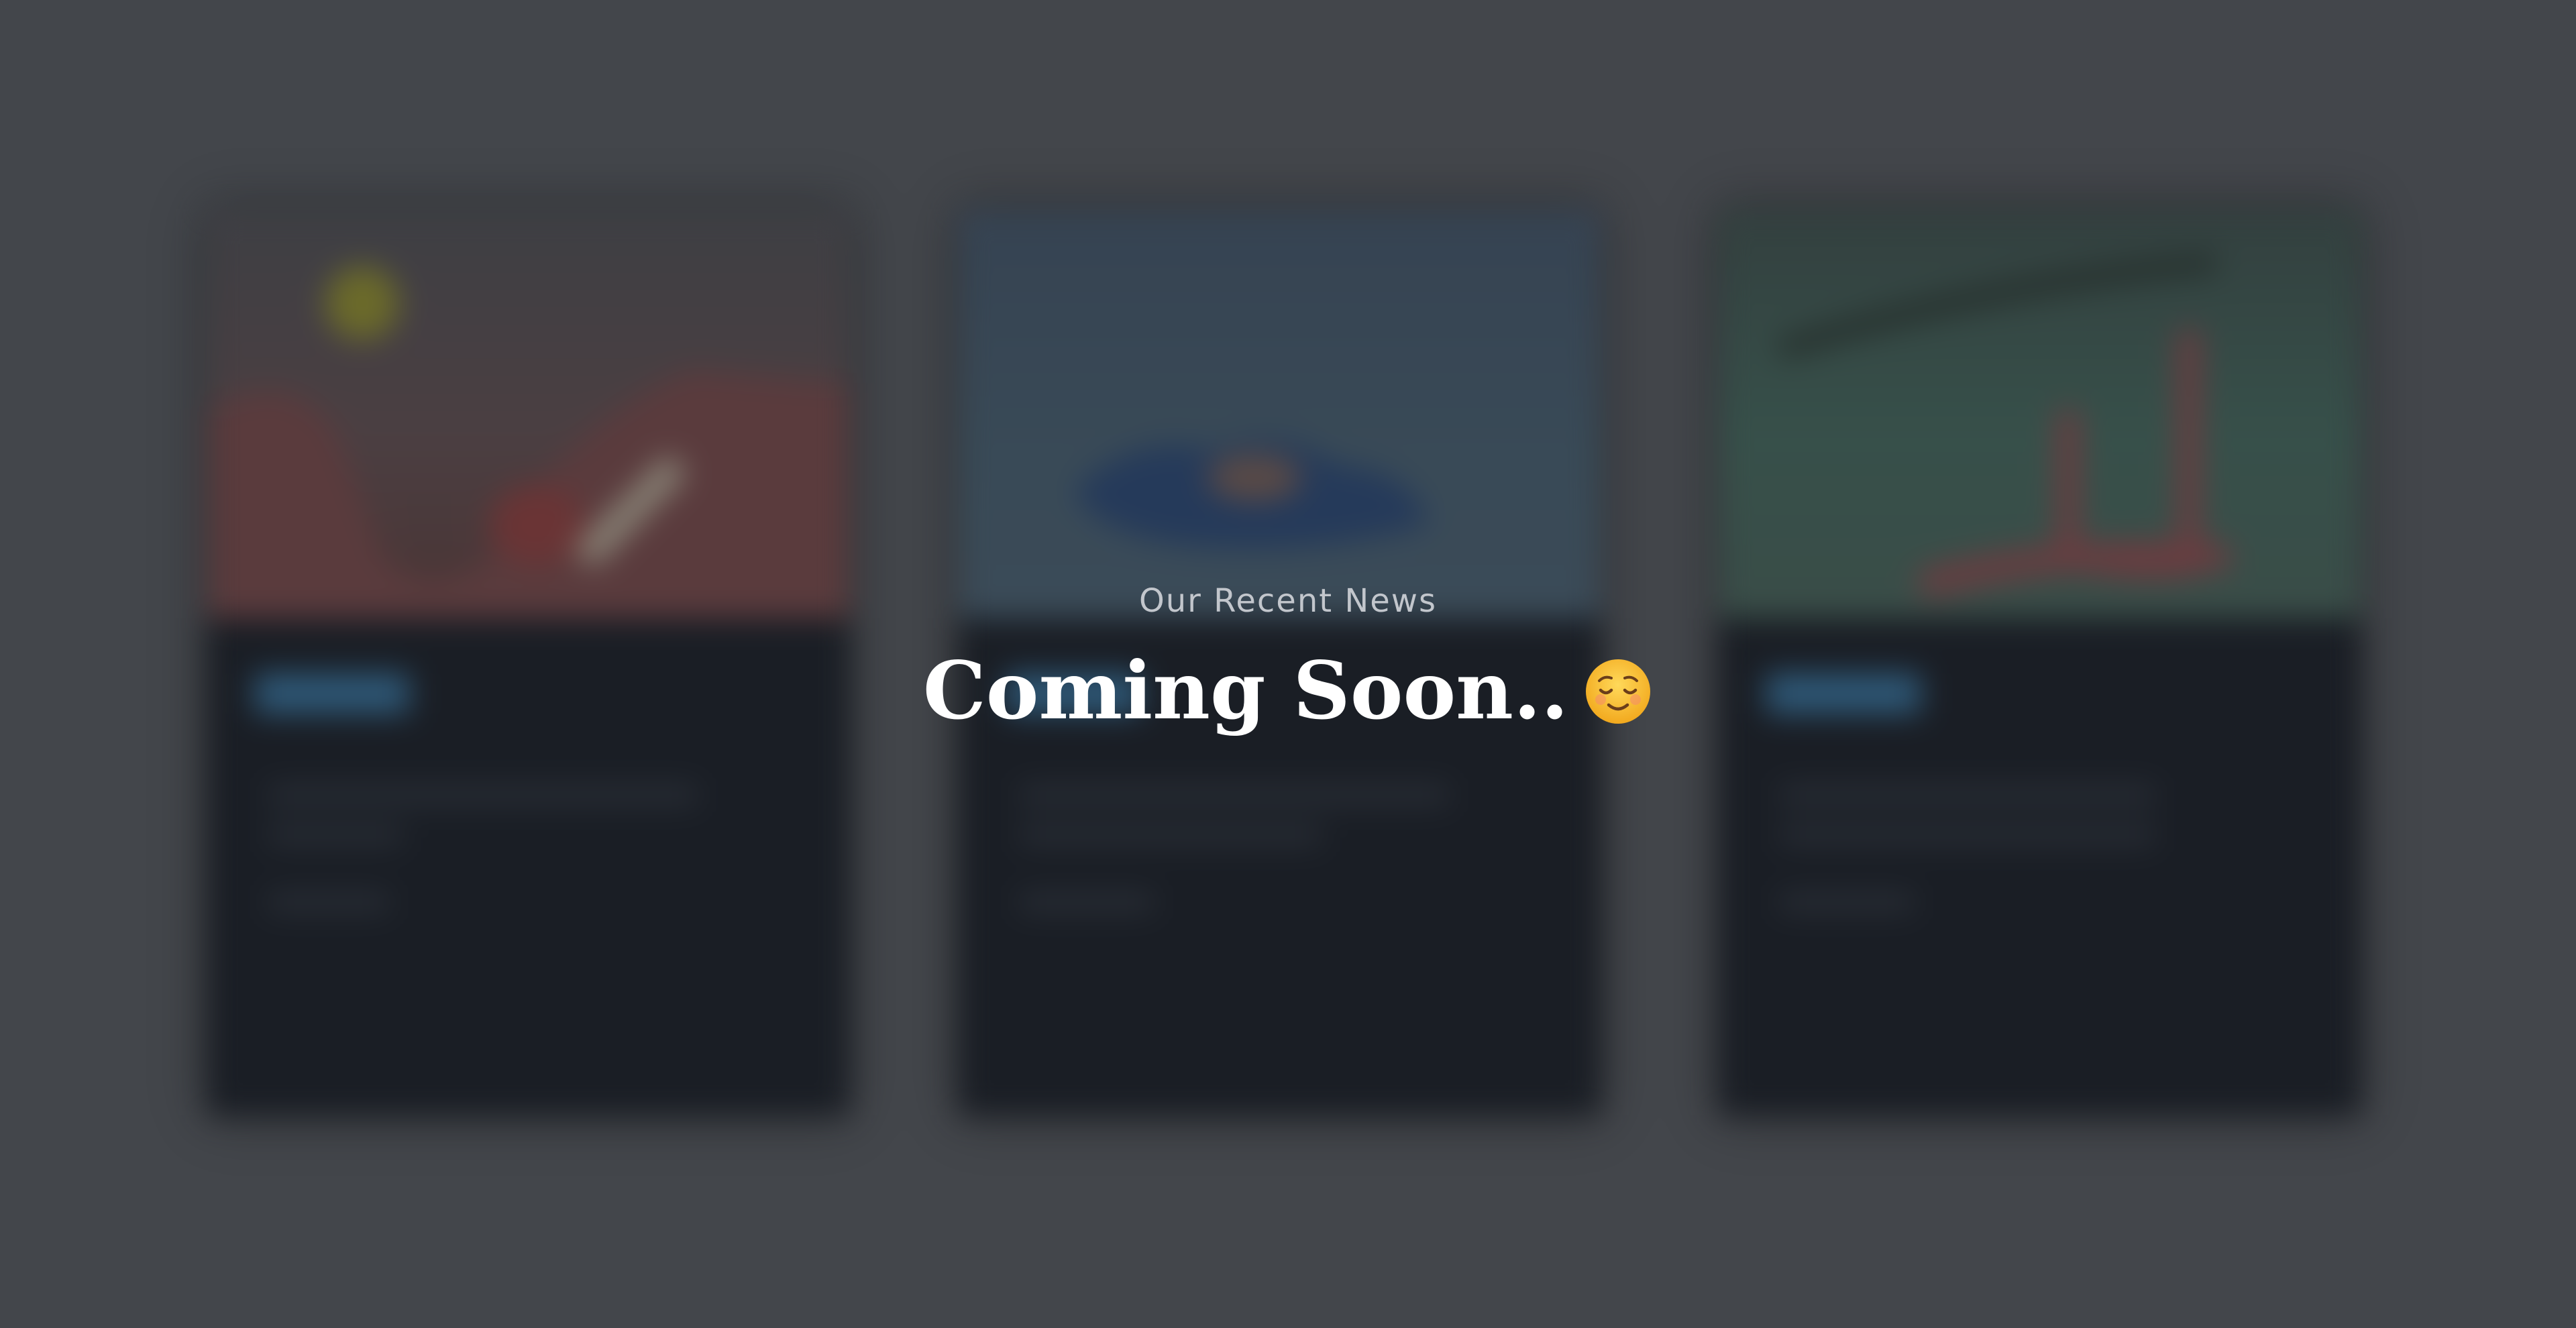  I want to click on headline-text: Coming Soon.., so click(1245, 691).